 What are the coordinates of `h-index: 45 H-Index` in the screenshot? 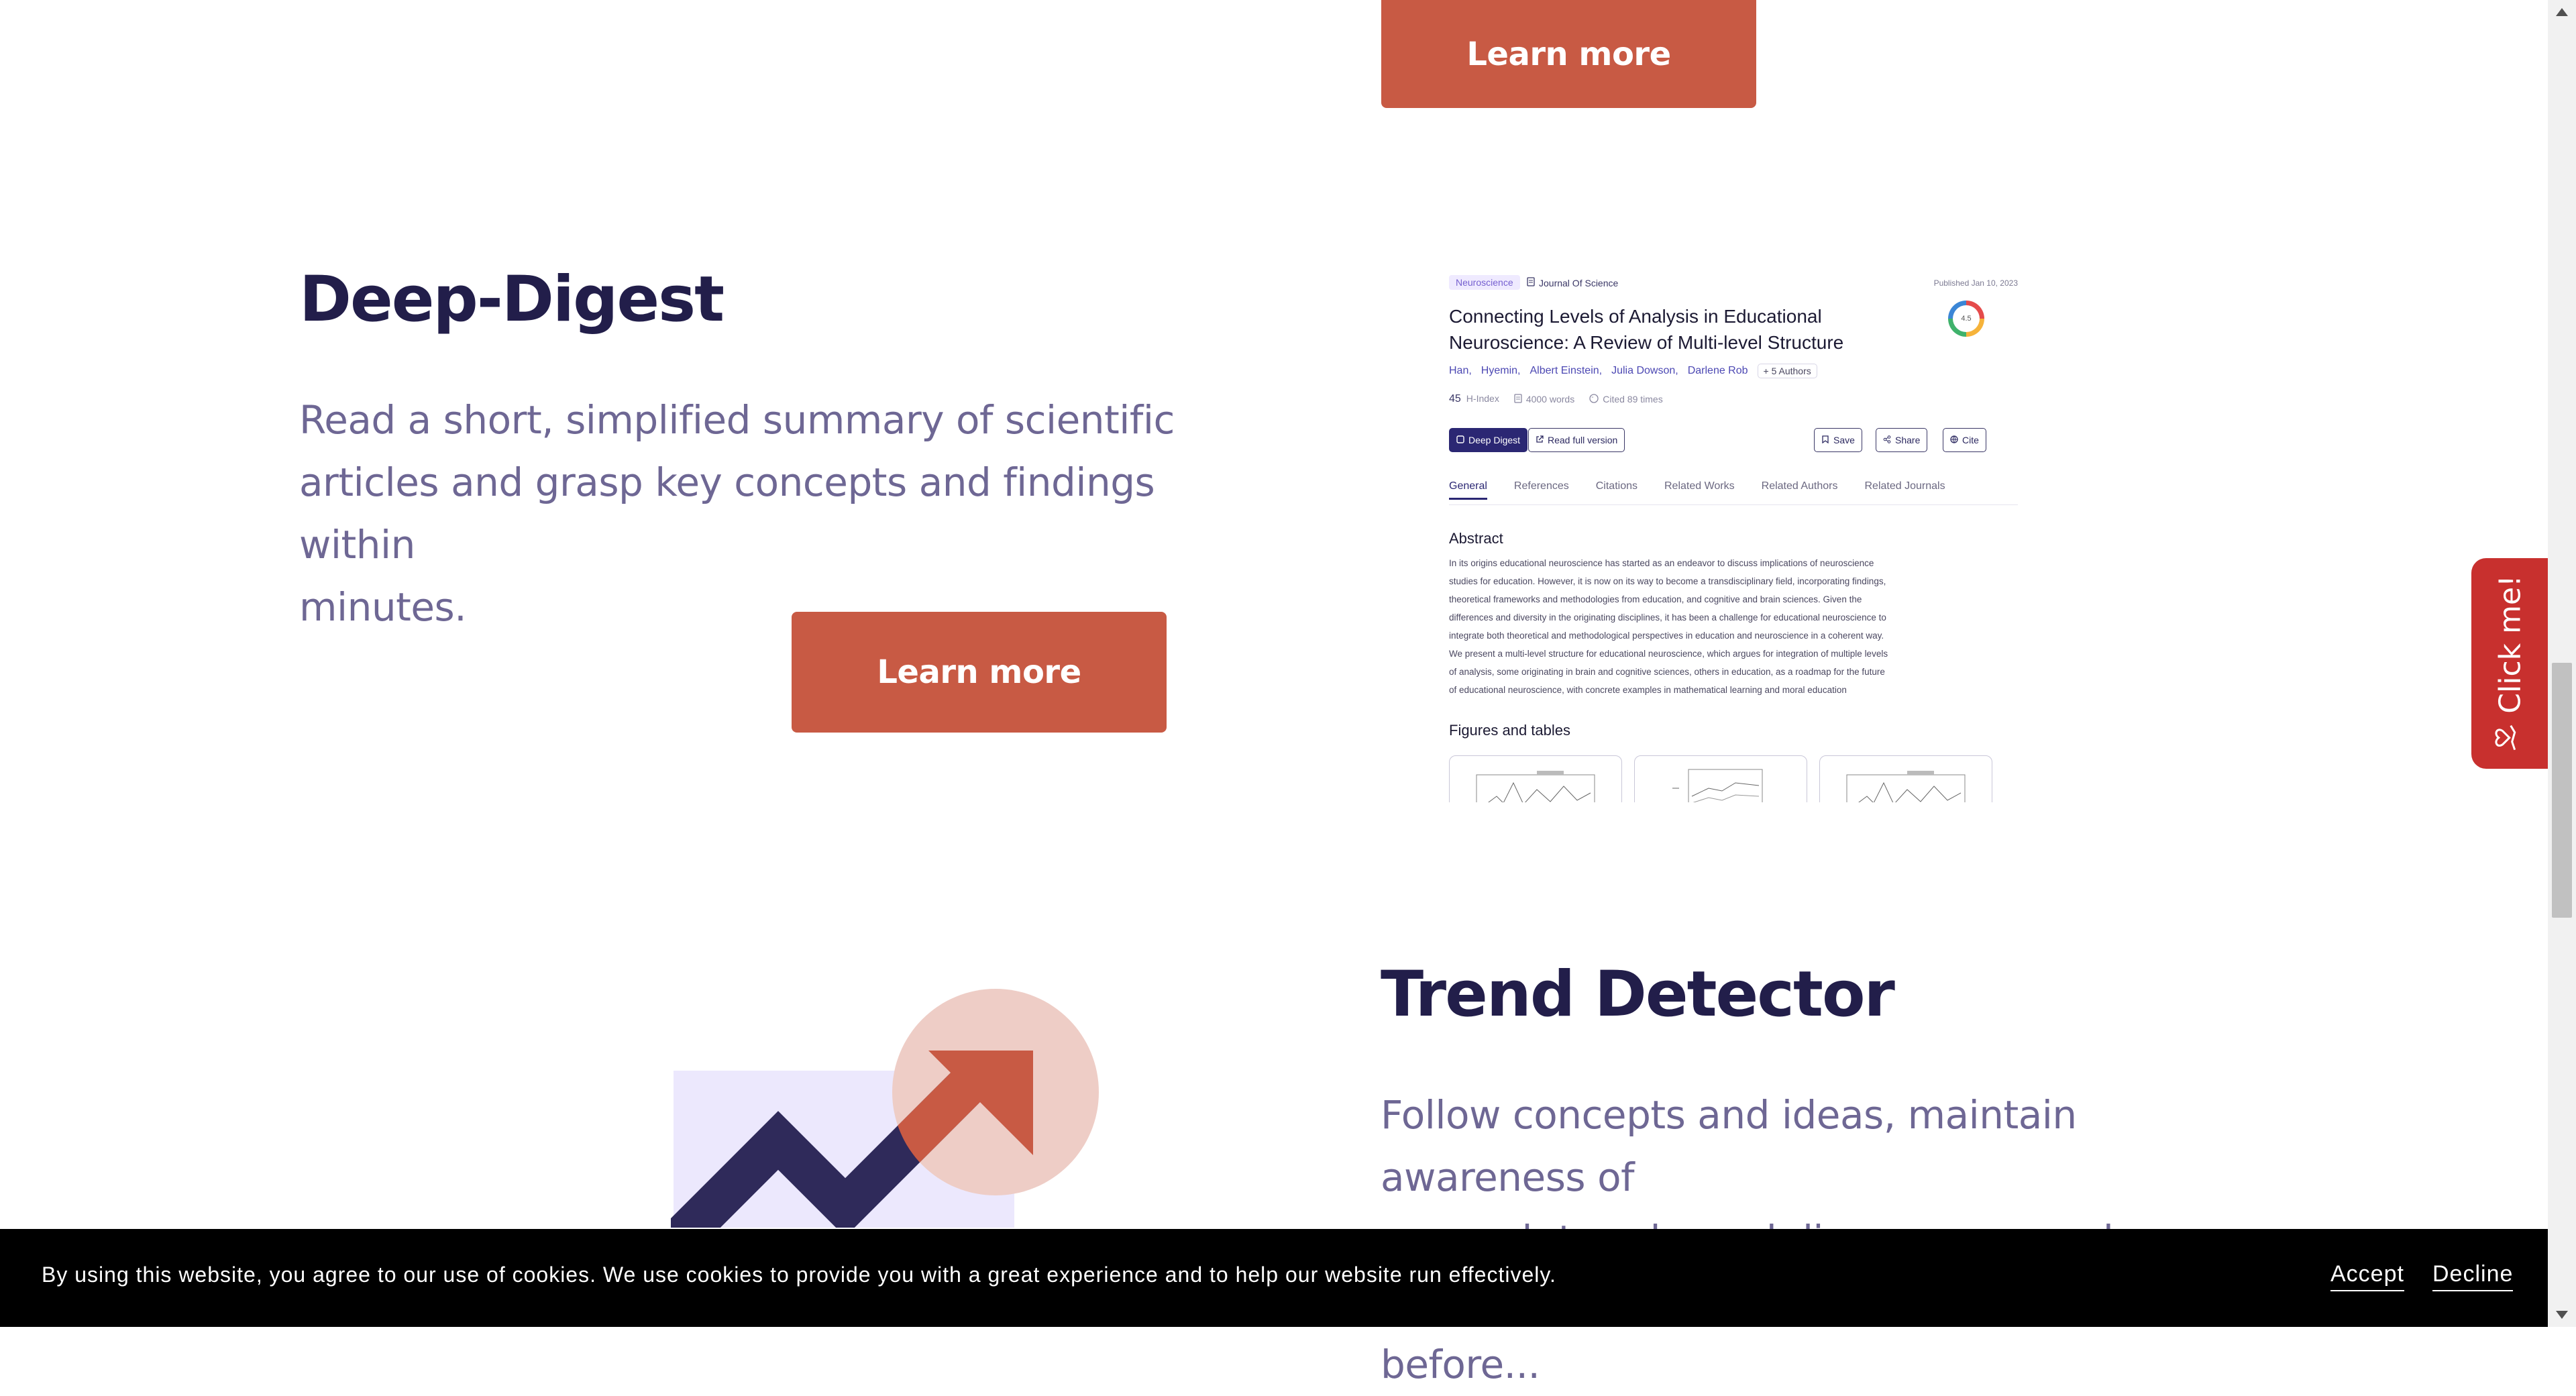 It's located at (1474, 399).